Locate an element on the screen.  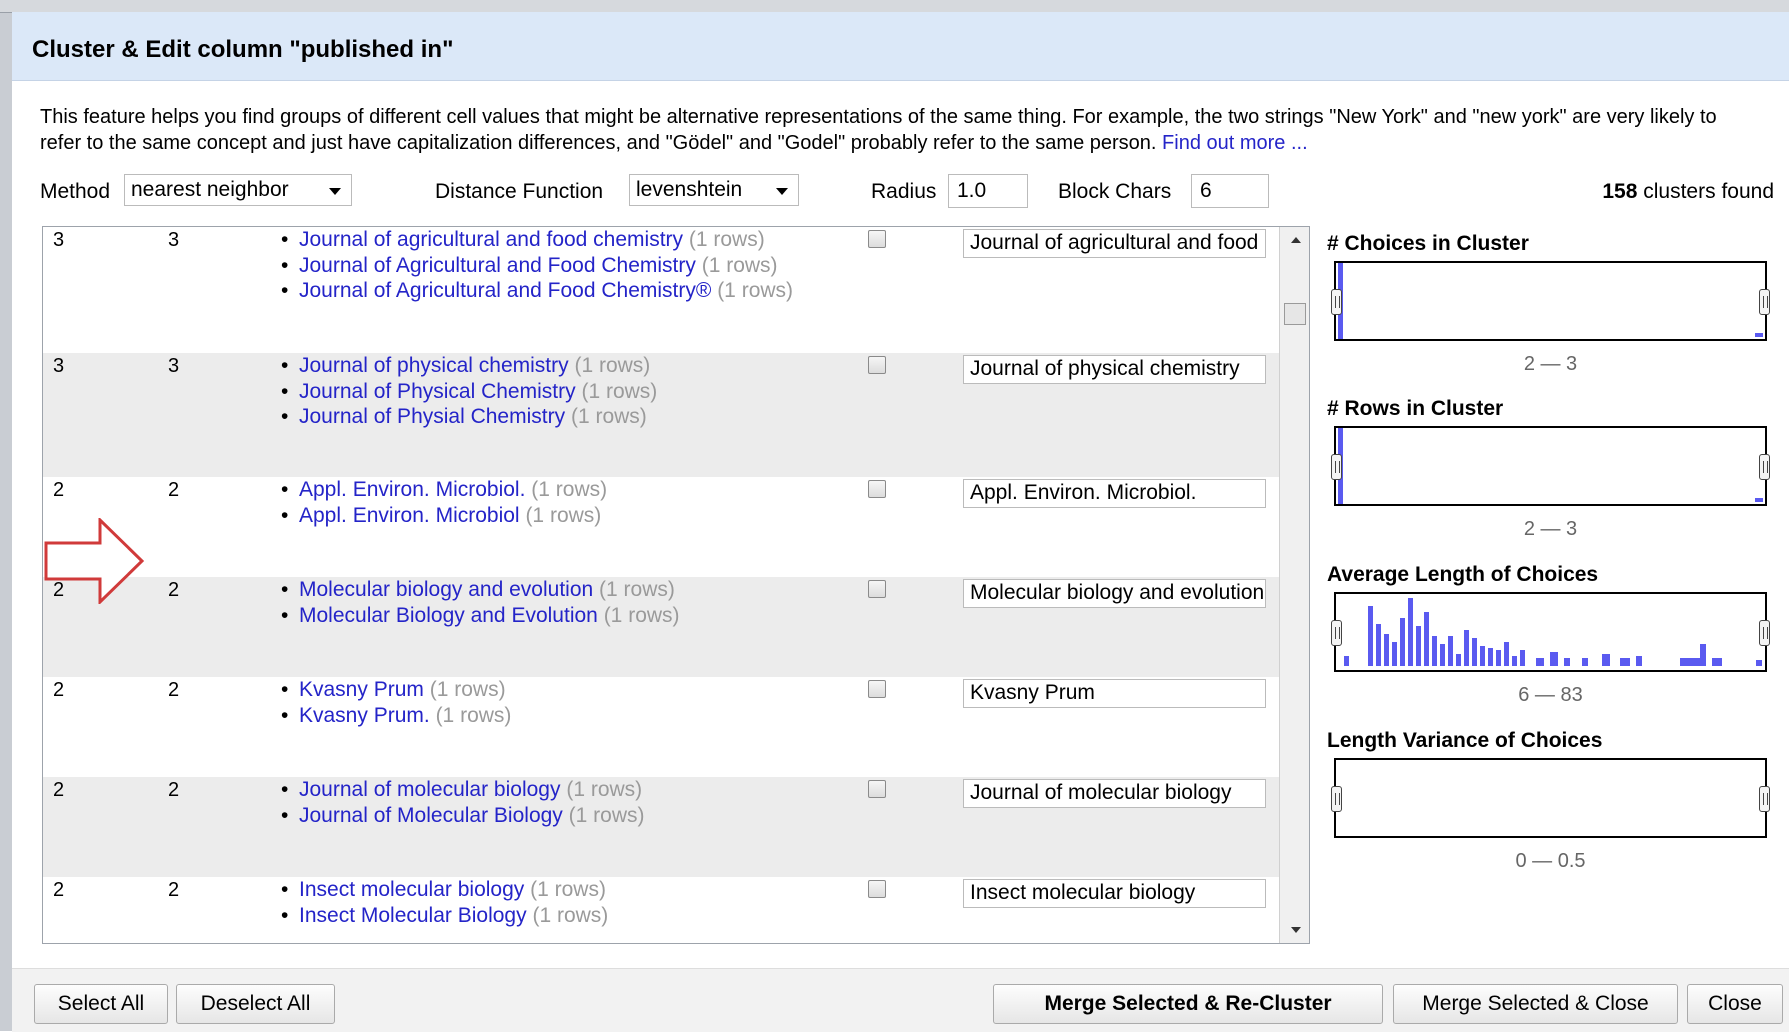
facet-title: Average Length of Choices is located at coordinates (1463, 574).